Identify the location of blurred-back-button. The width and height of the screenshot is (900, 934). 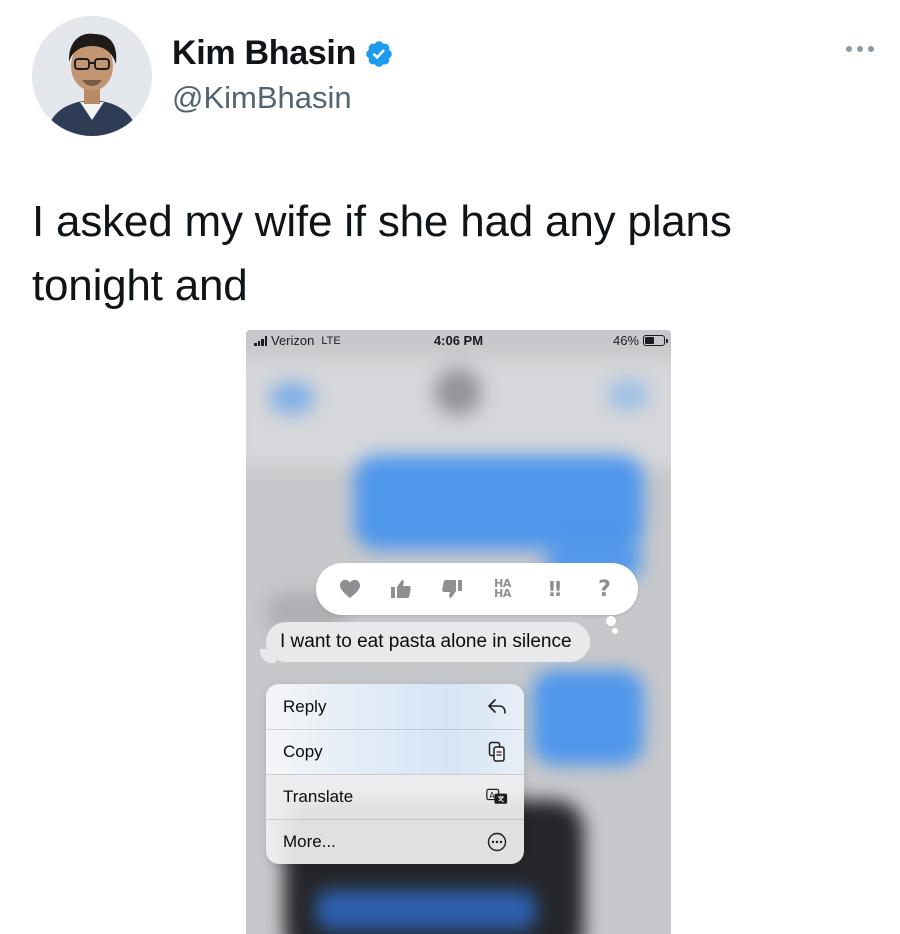
(292, 398).